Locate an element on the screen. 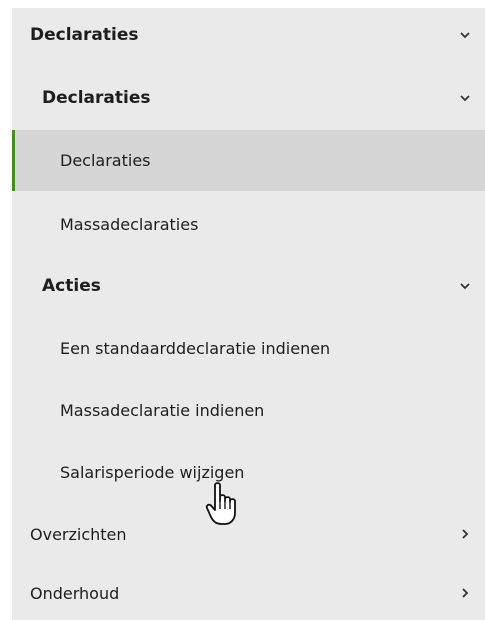 The width and height of the screenshot is (485, 620). nav-item-label: Een standaarddeclaratie indienen is located at coordinates (195, 348).